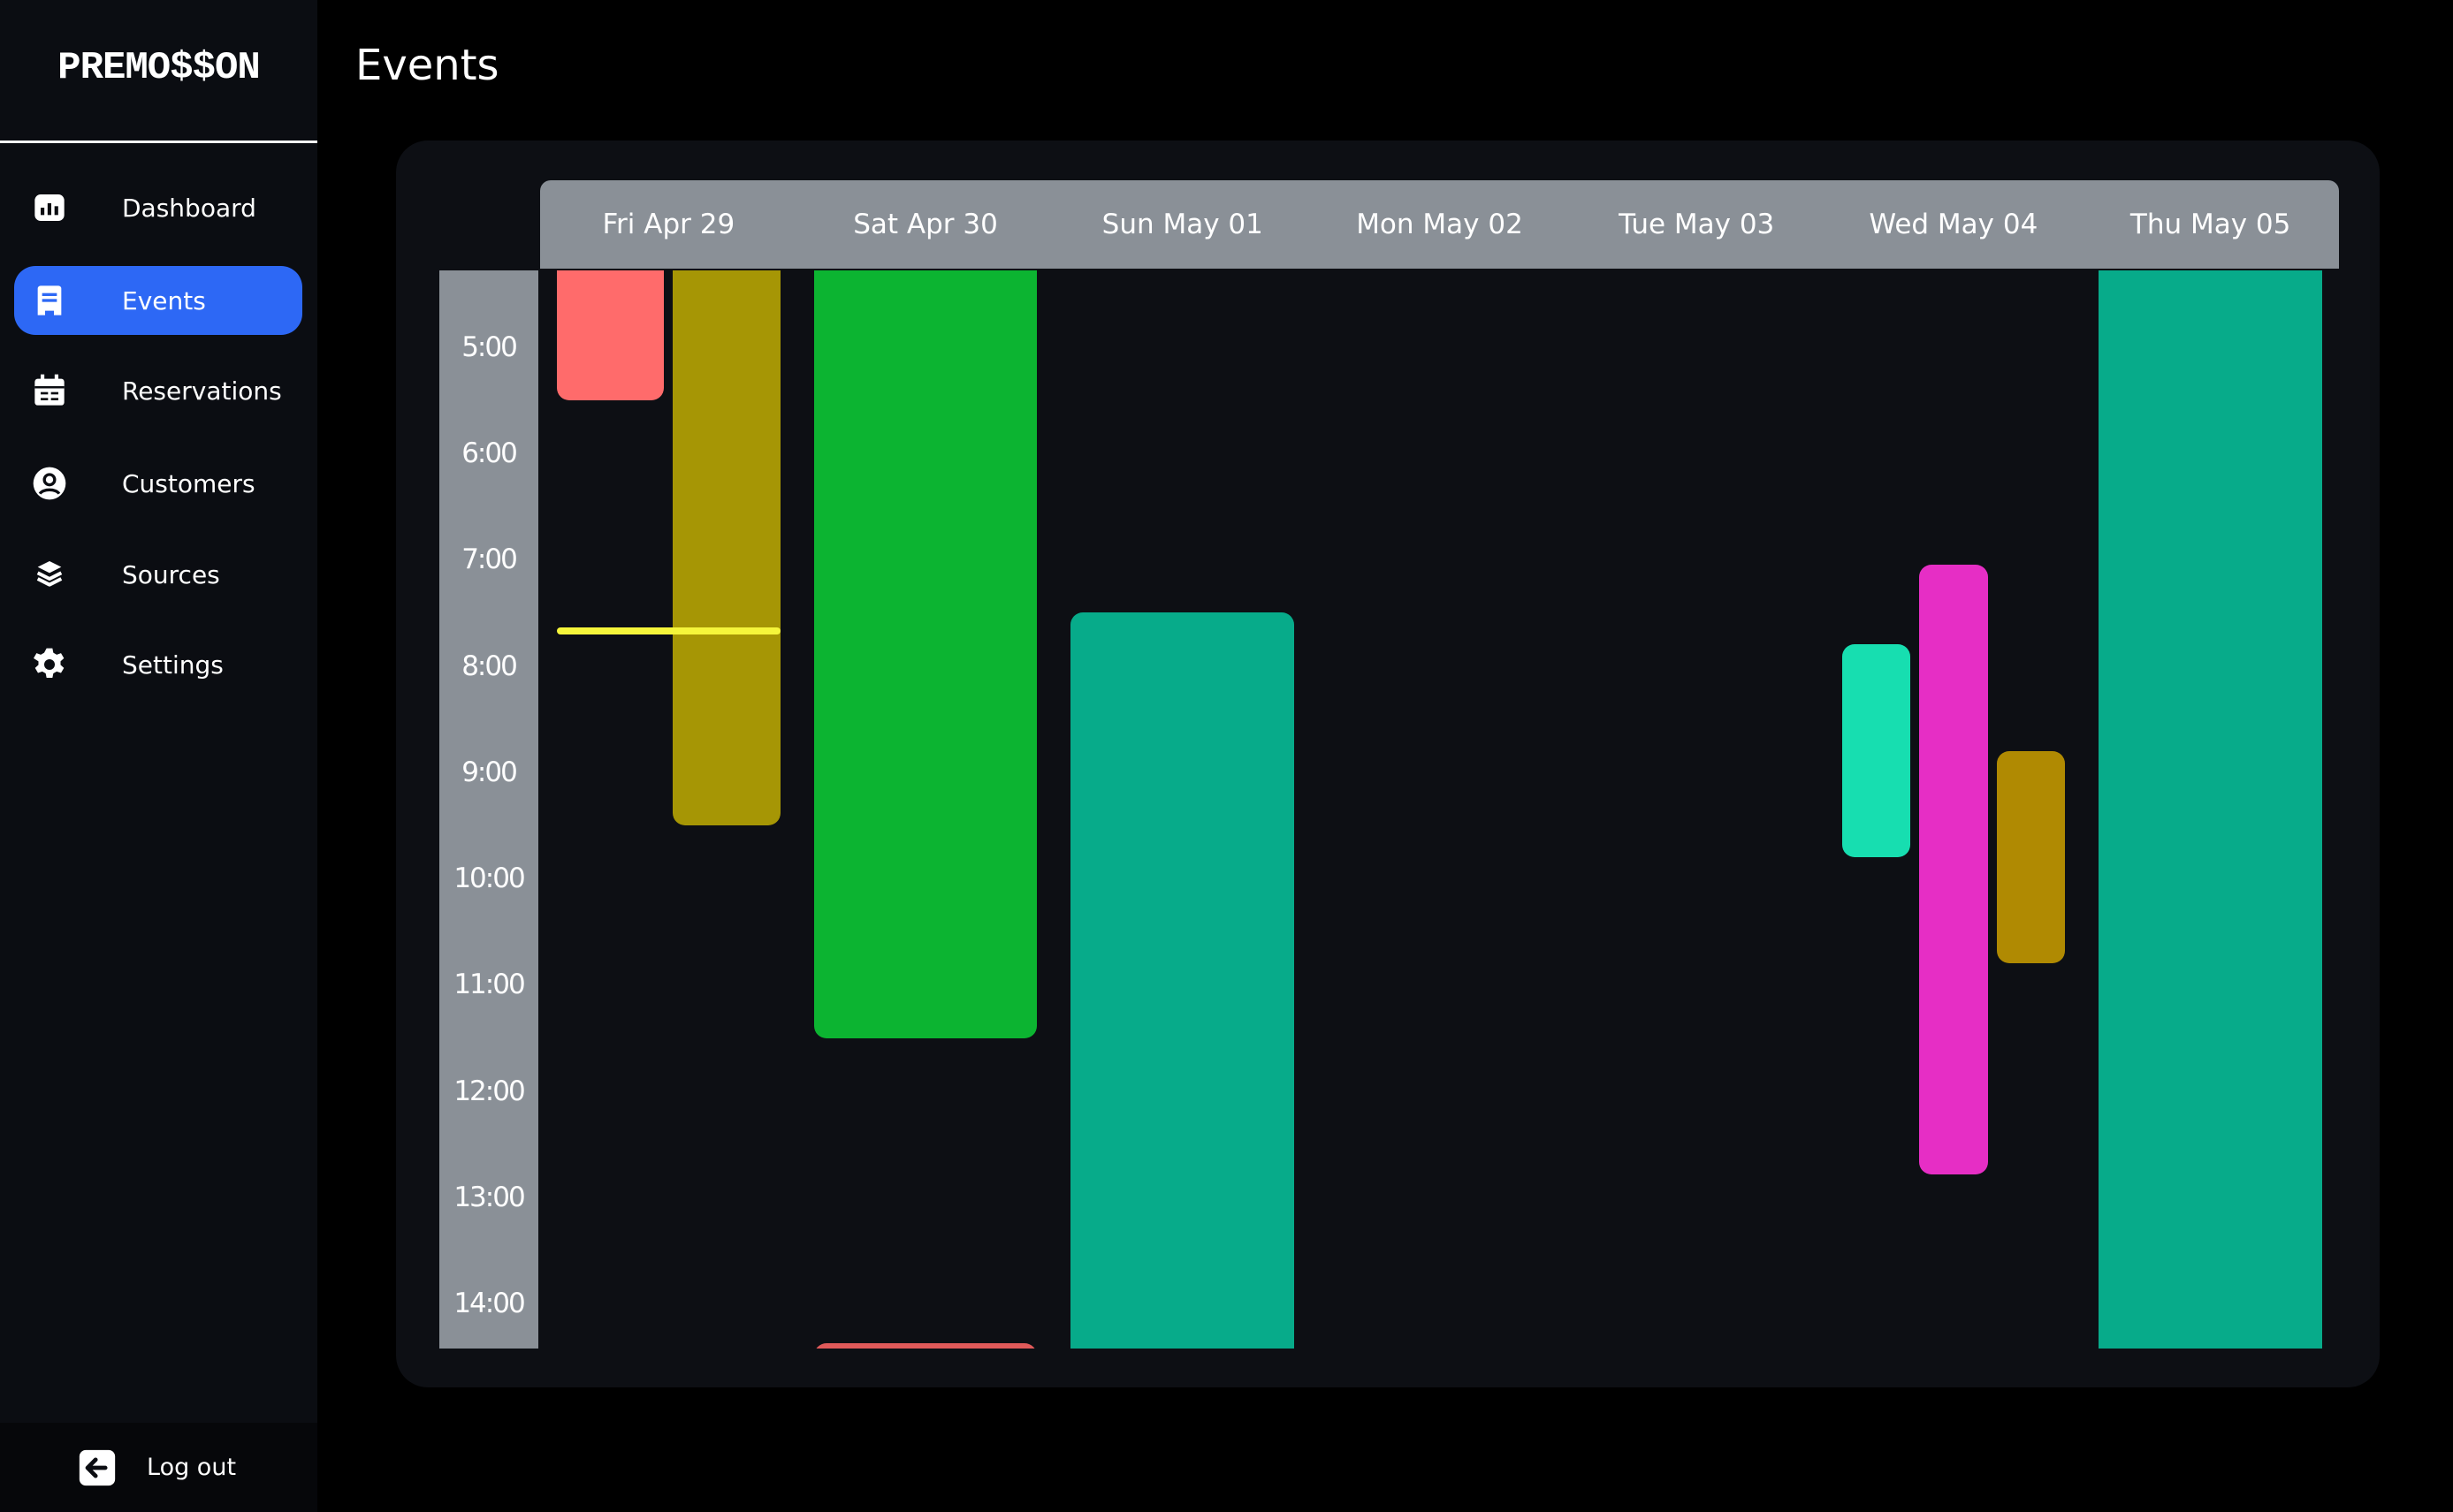 The width and height of the screenshot is (2453, 1512). What do you see at coordinates (1182, 224) in the screenshot?
I see `day-header-2: Sun May 01` at bounding box center [1182, 224].